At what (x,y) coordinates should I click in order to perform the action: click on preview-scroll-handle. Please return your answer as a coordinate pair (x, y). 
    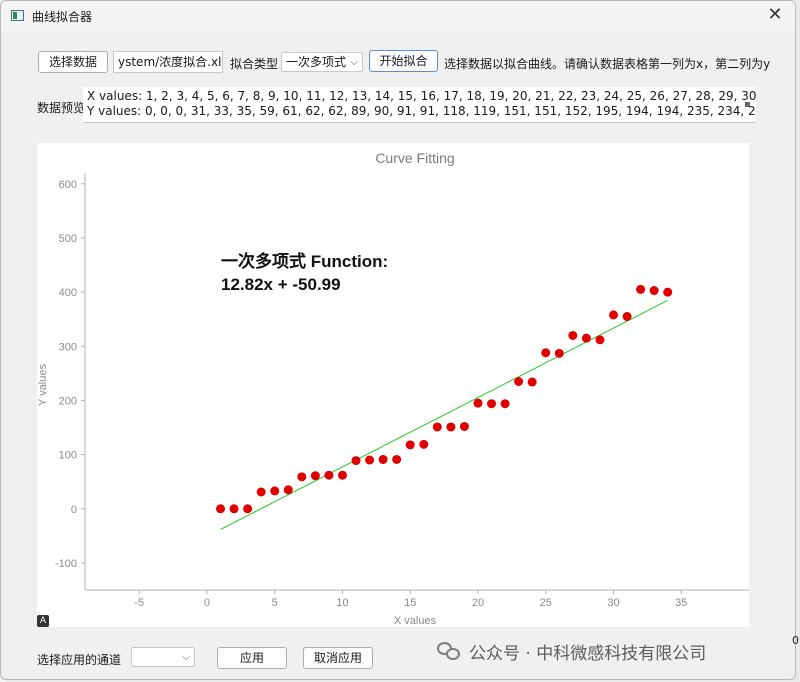
    Looking at the image, I should click on (747, 104).